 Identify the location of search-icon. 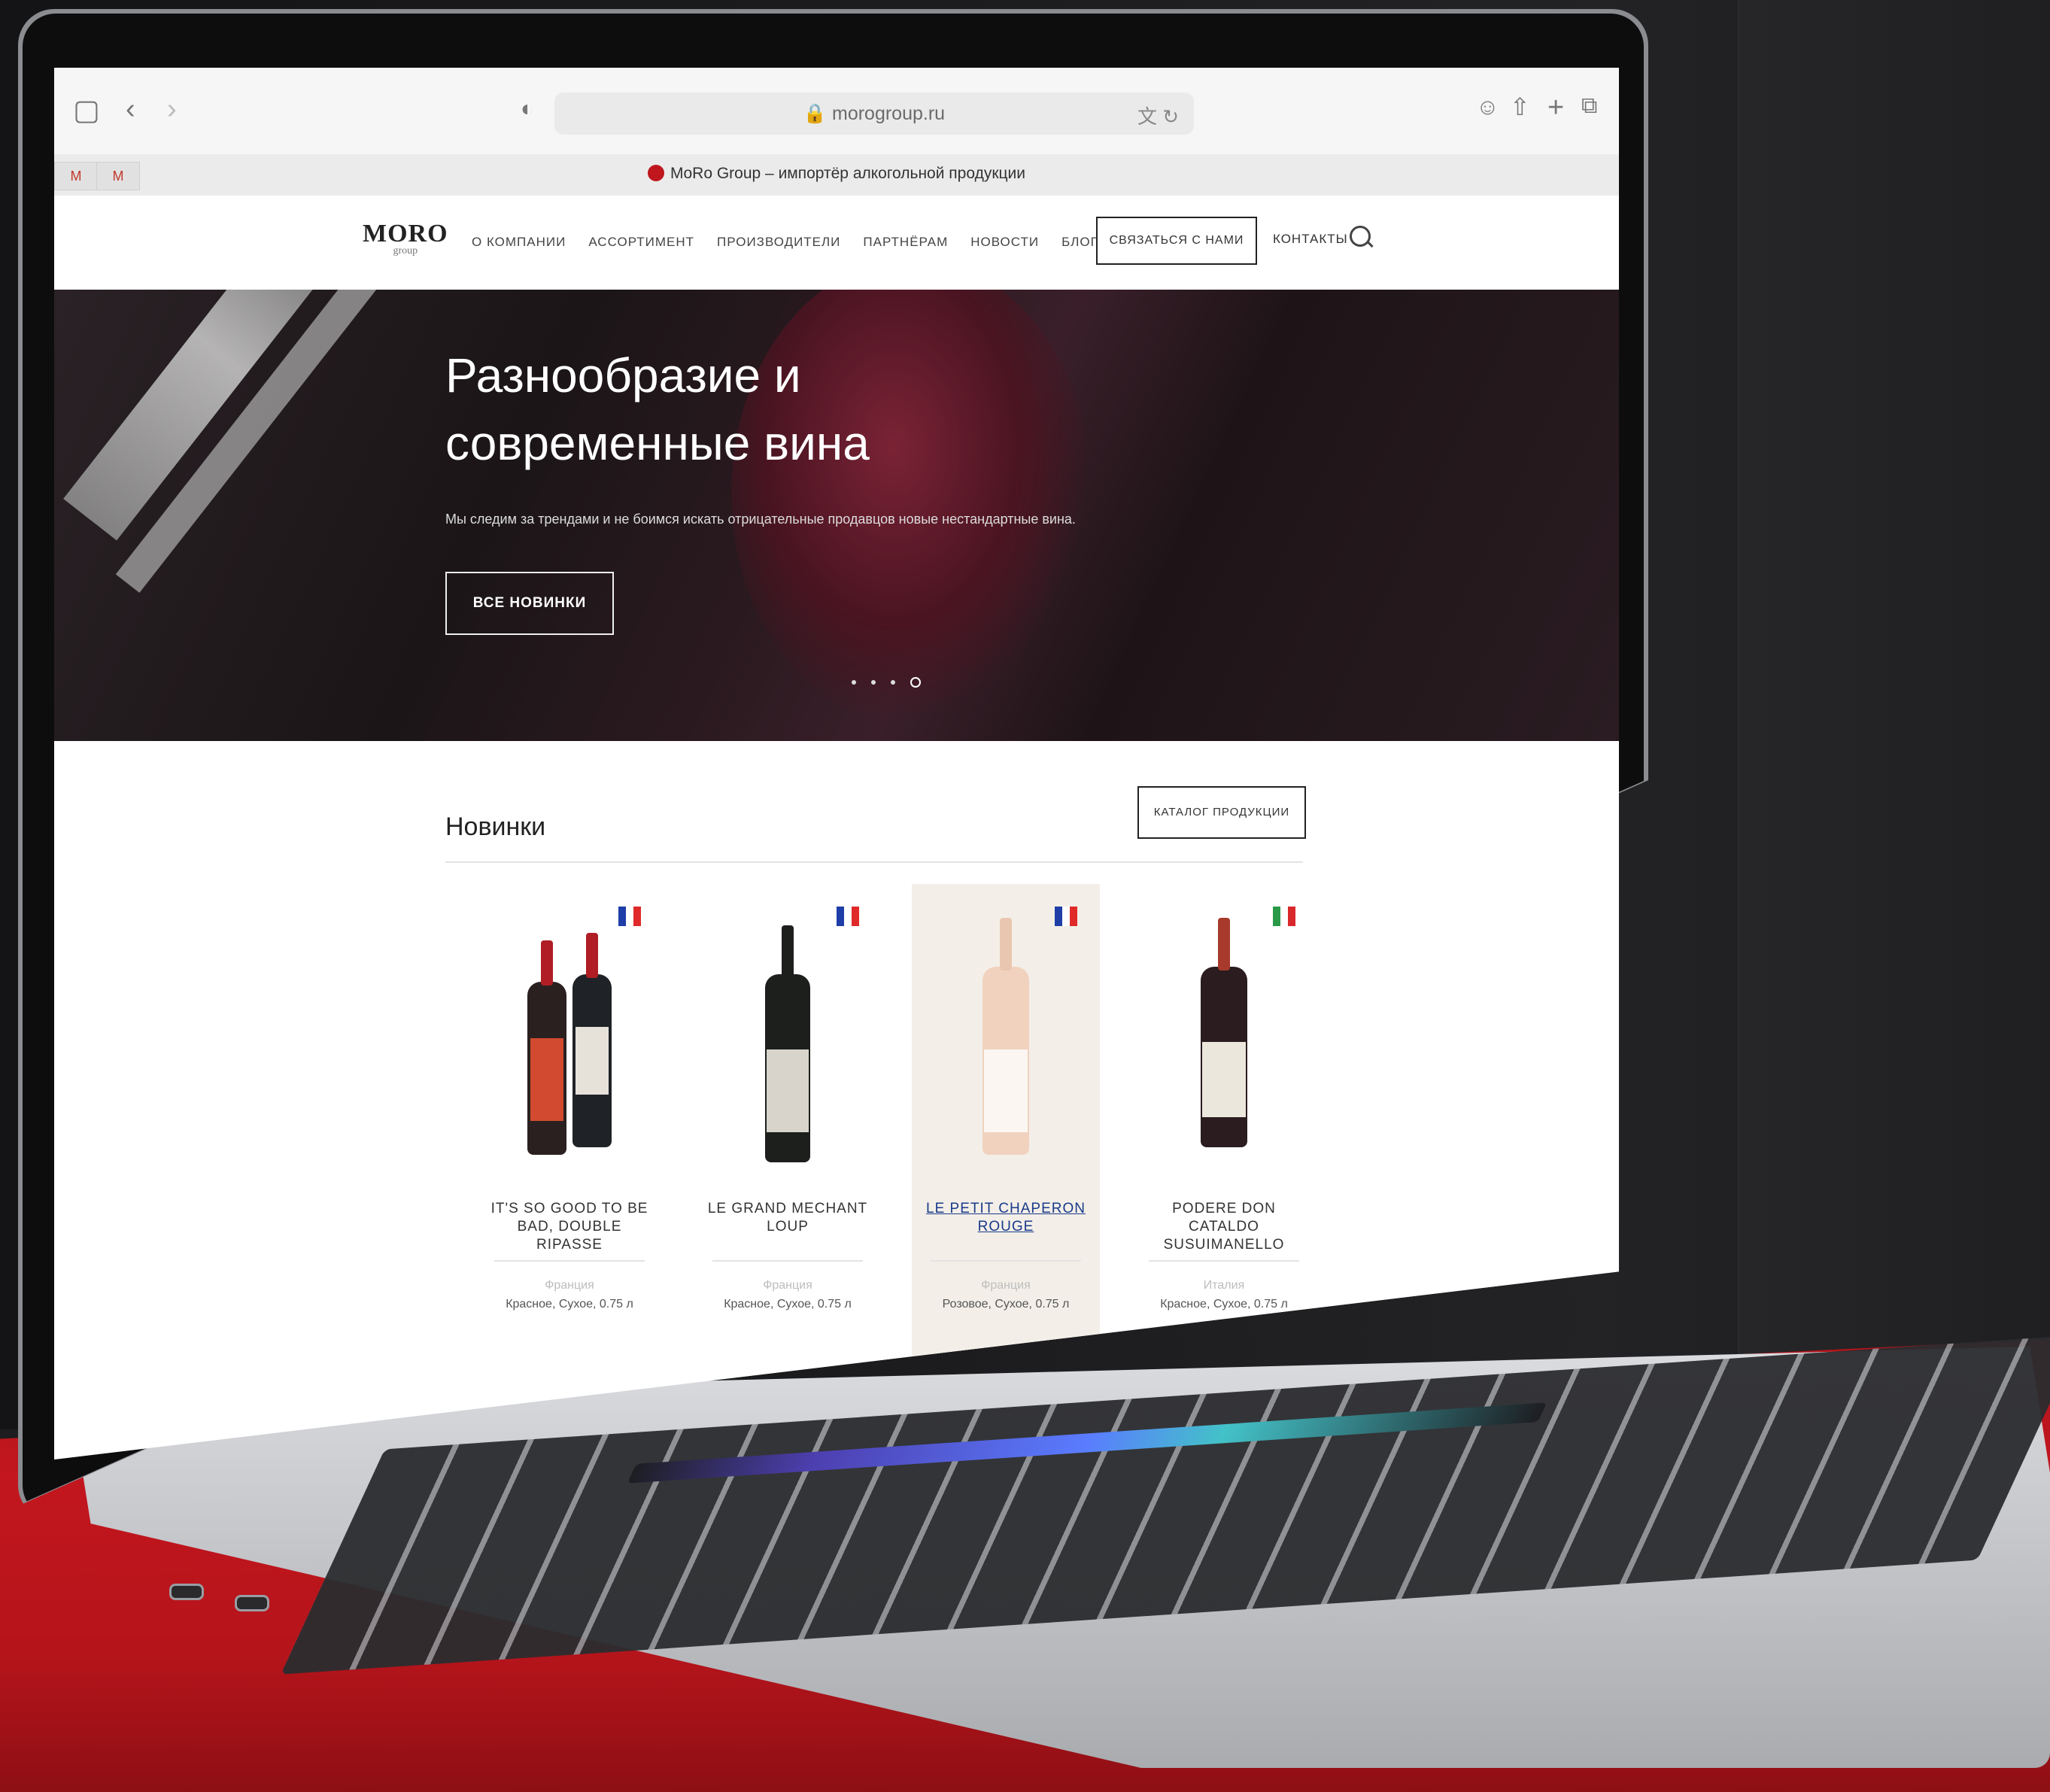
(1360, 236).